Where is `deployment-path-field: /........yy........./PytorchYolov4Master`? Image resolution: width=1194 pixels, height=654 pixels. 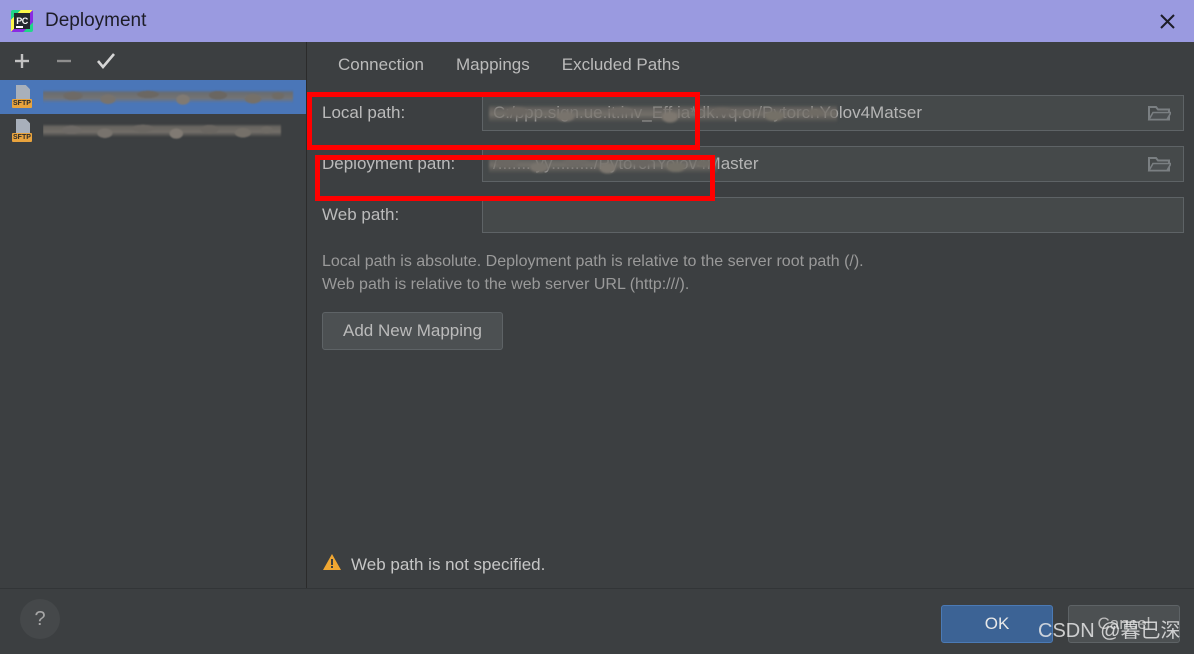 deployment-path-field: /........yy........./PytorchYolov4Master is located at coordinates (833, 164).